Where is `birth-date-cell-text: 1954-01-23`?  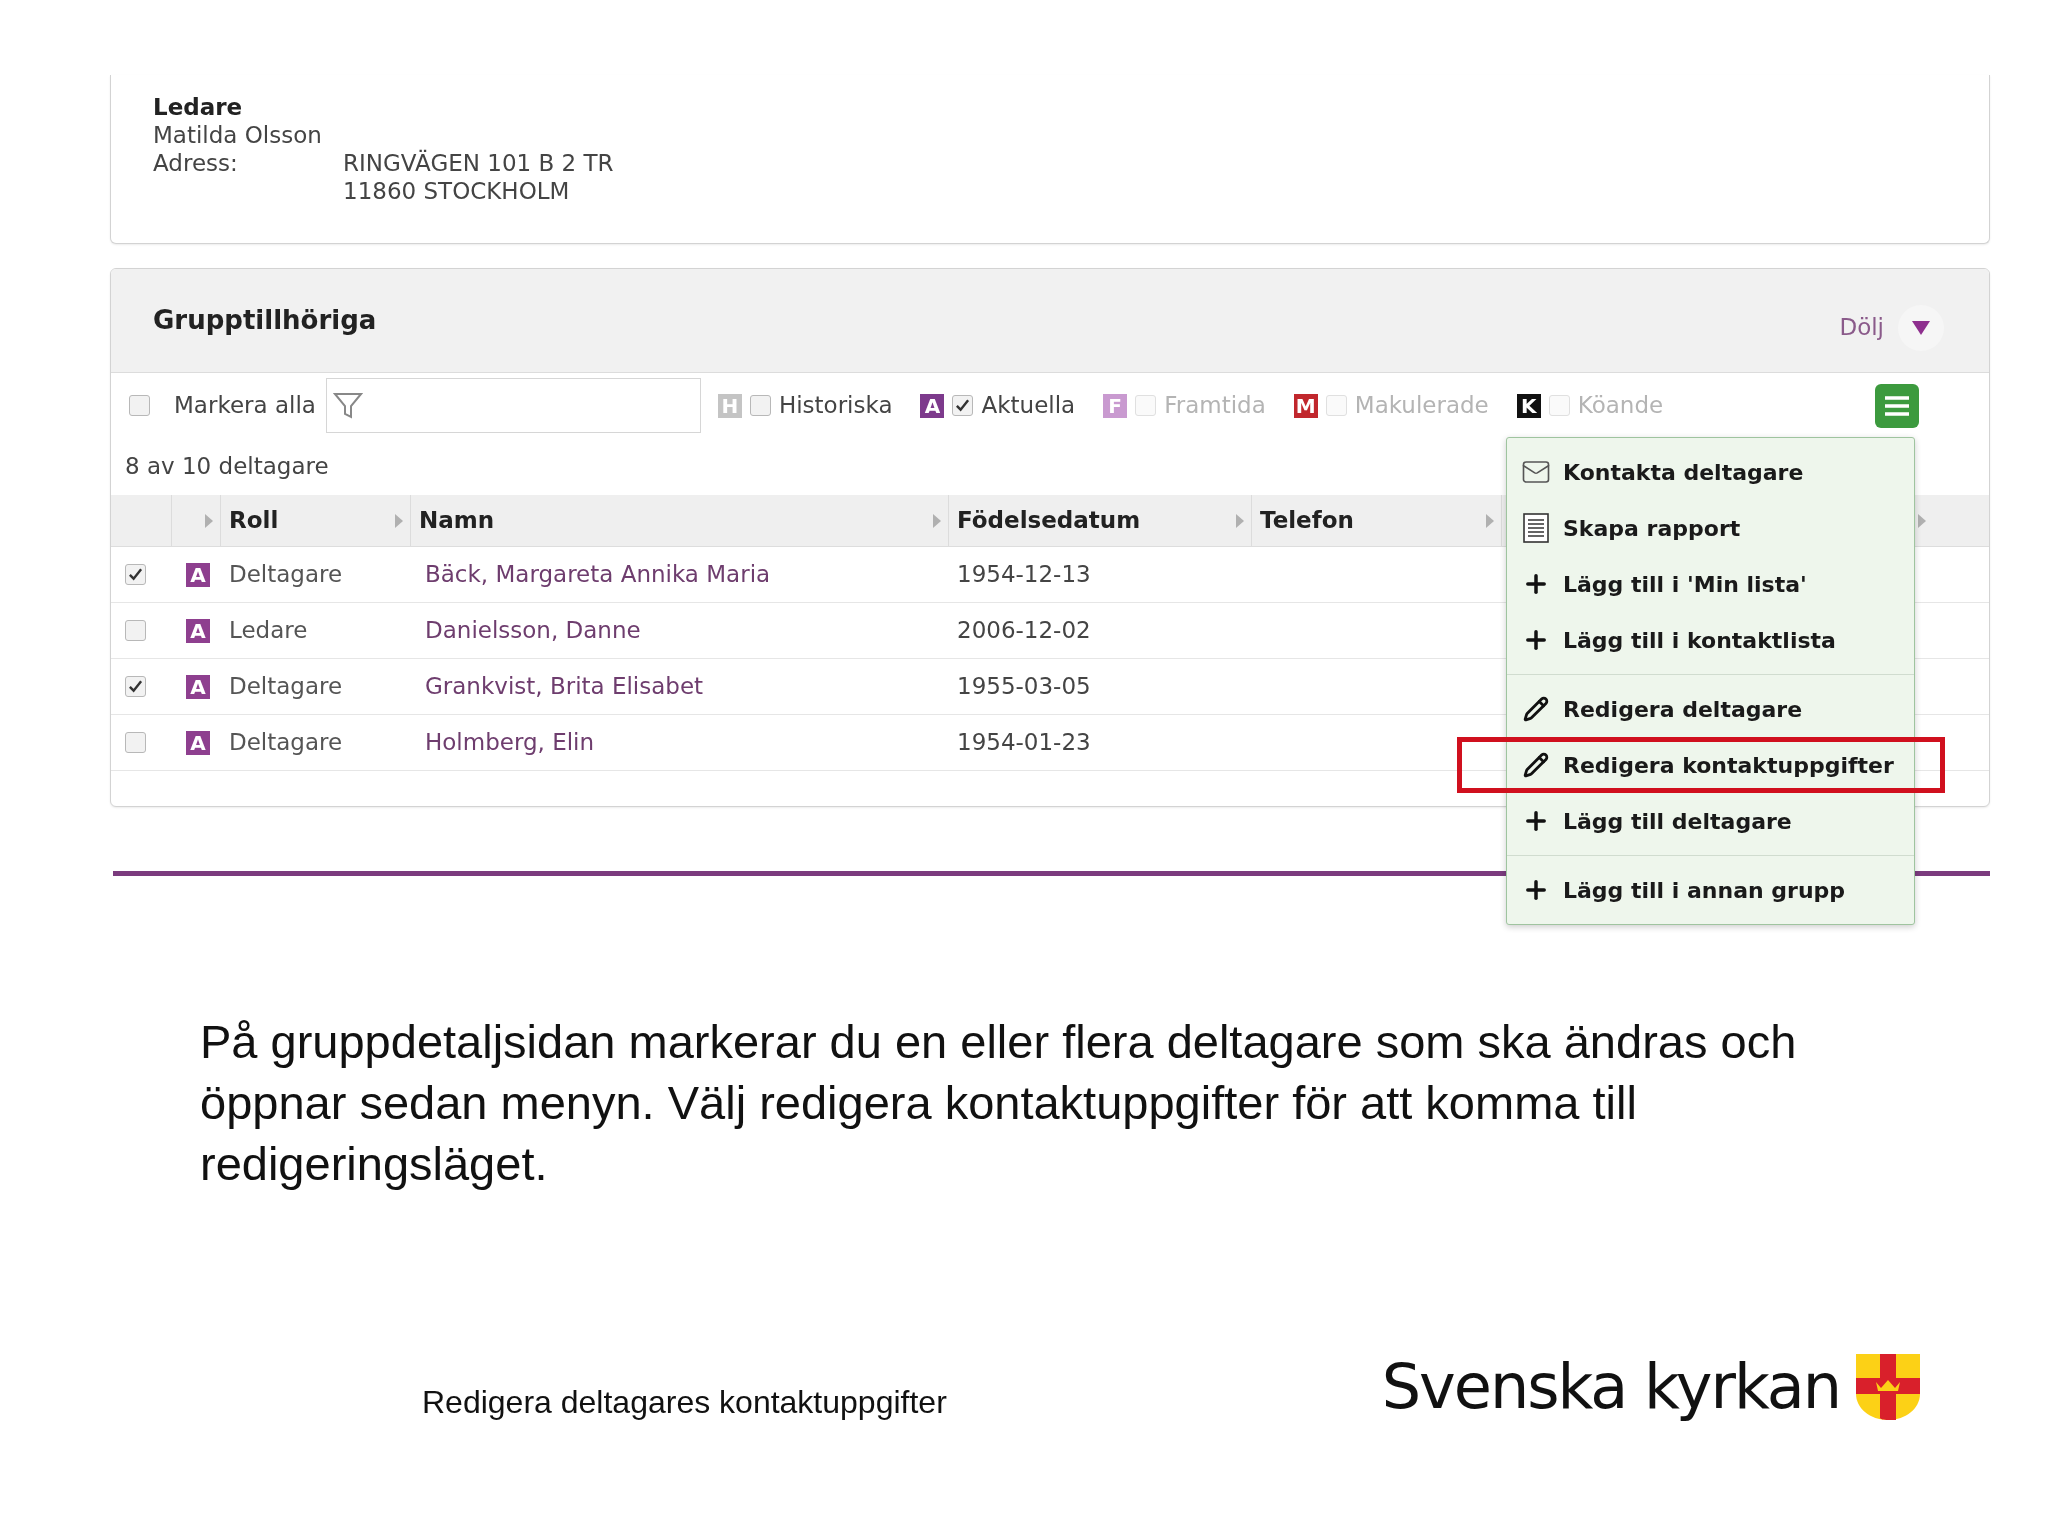
birth-date-cell-text: 1954-01-23 is located at coordinates (1024, 743).